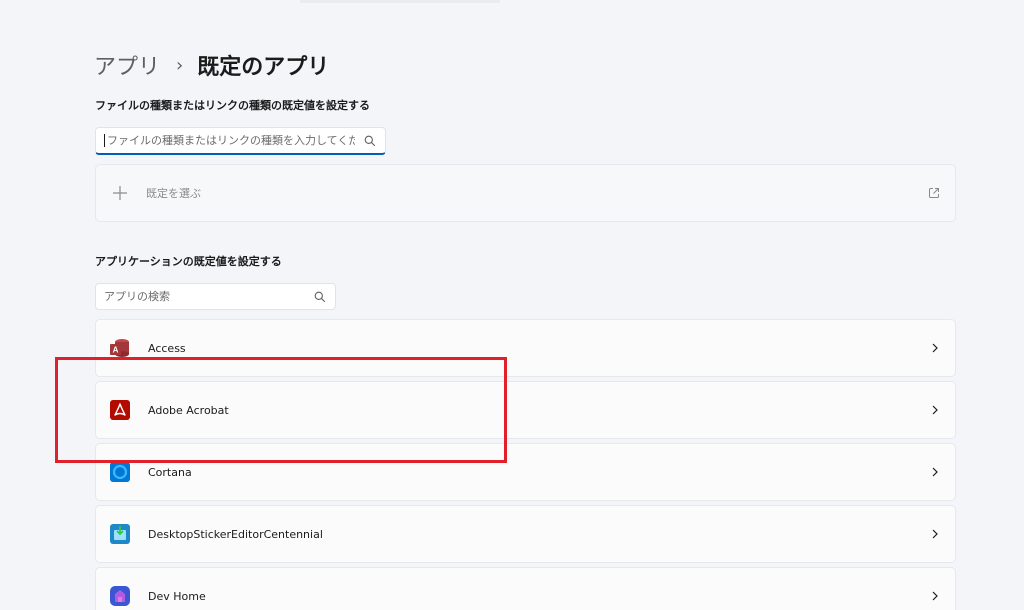 This screenshot has width=1024, height=610. I want to click on app-row-desktop-sticker-editor: DesktopStickerEditorCentennial, so click(525, 534).